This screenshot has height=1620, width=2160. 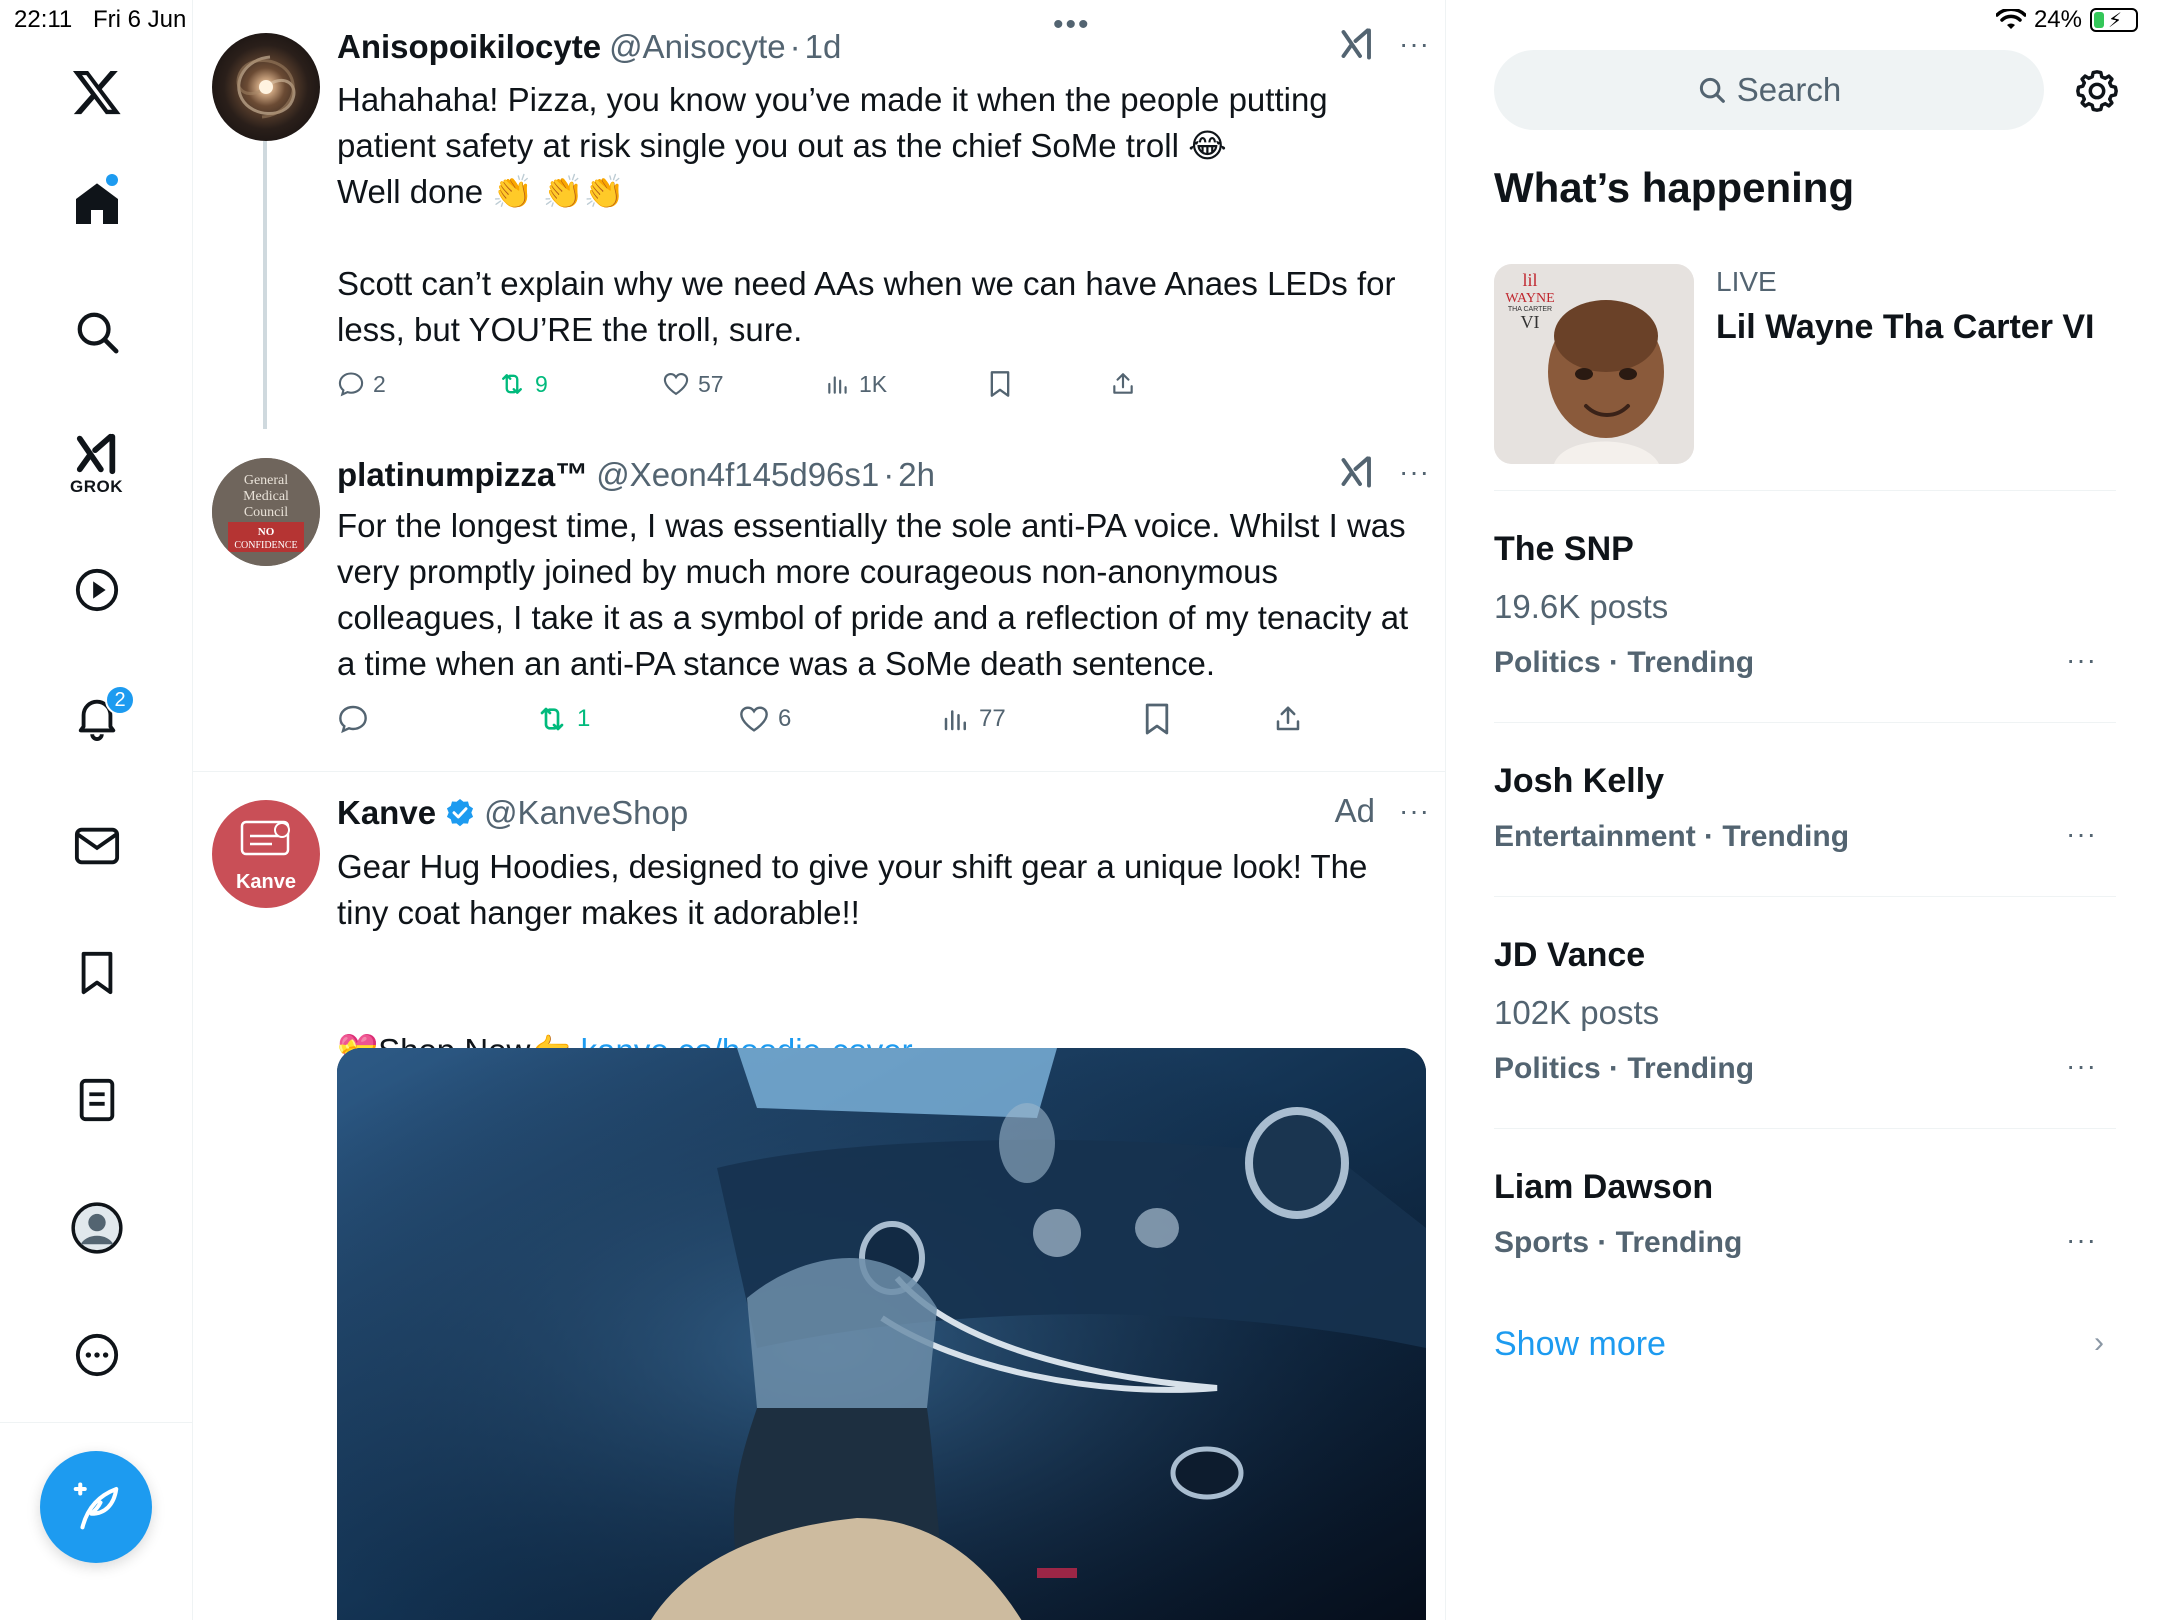 What do you see at coordinates (266, 496) in the screenshot?
I see `svg-text: Medical` at bounding box center [266, 496].